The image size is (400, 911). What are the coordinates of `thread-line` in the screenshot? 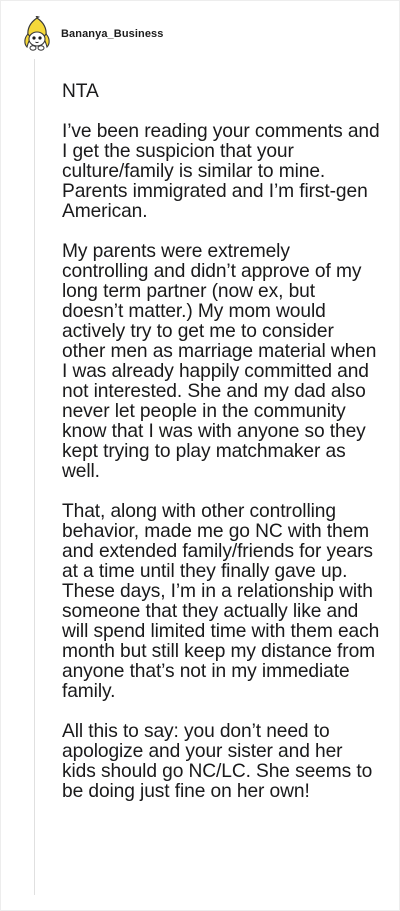 It's located at (34, 477).